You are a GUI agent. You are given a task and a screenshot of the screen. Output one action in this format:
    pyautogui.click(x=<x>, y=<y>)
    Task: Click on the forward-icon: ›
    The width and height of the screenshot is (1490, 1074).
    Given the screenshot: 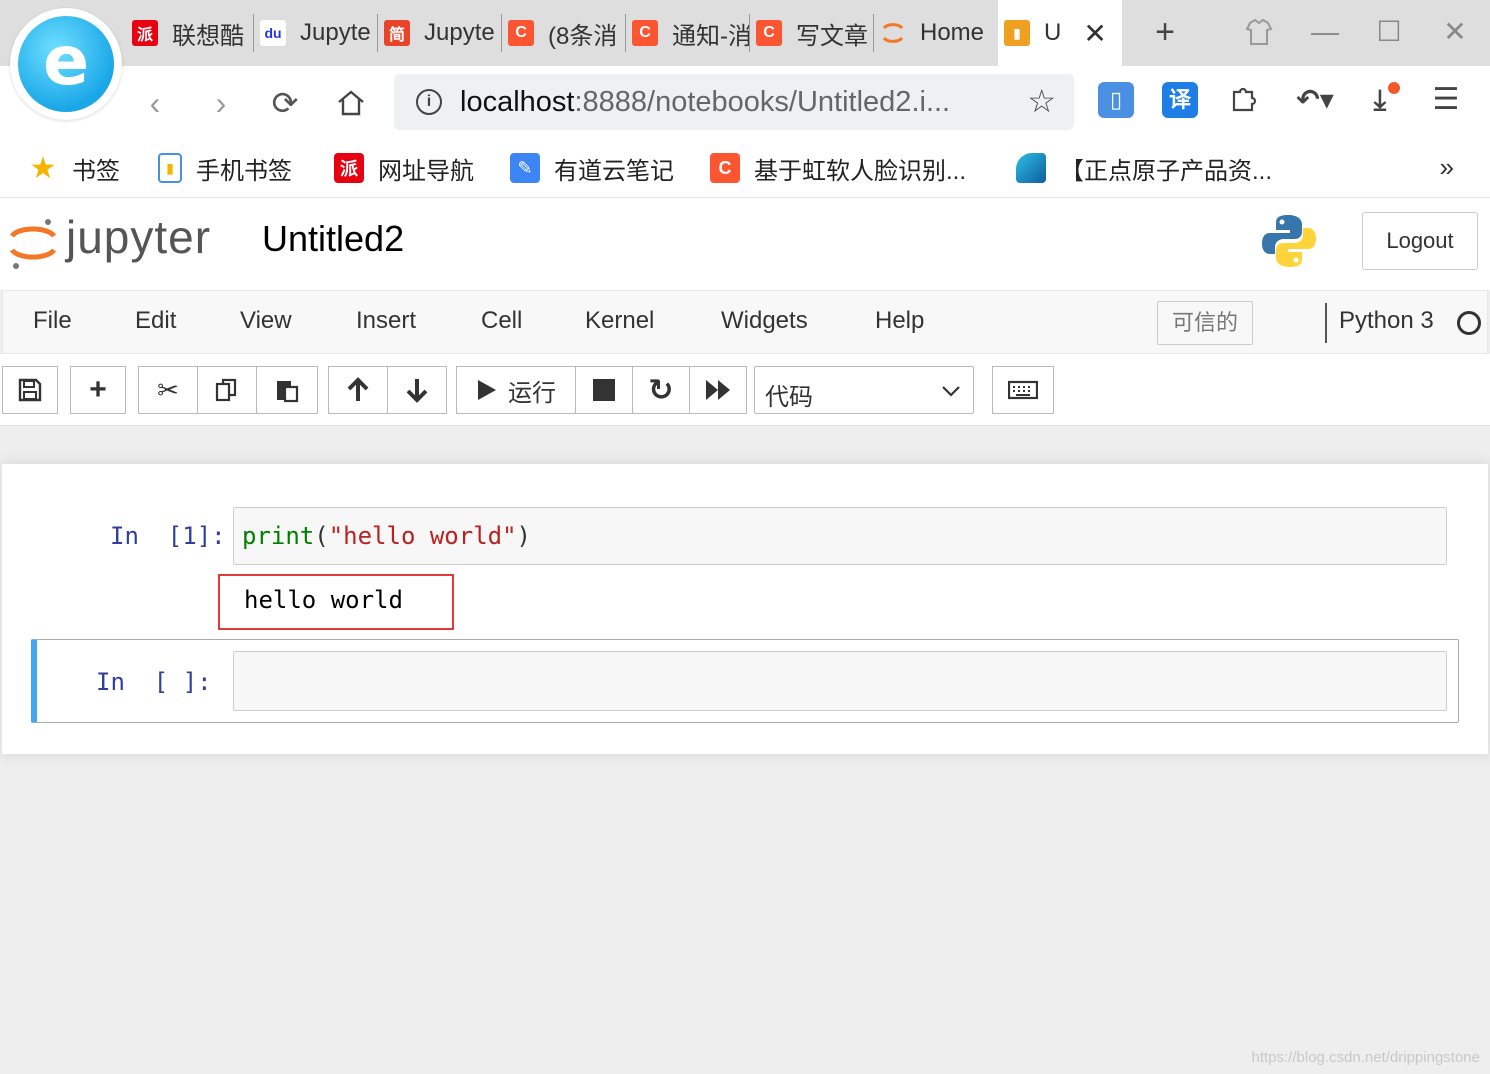 What is the action you would take?
    pyautogui.click(x=221, y=103)
    